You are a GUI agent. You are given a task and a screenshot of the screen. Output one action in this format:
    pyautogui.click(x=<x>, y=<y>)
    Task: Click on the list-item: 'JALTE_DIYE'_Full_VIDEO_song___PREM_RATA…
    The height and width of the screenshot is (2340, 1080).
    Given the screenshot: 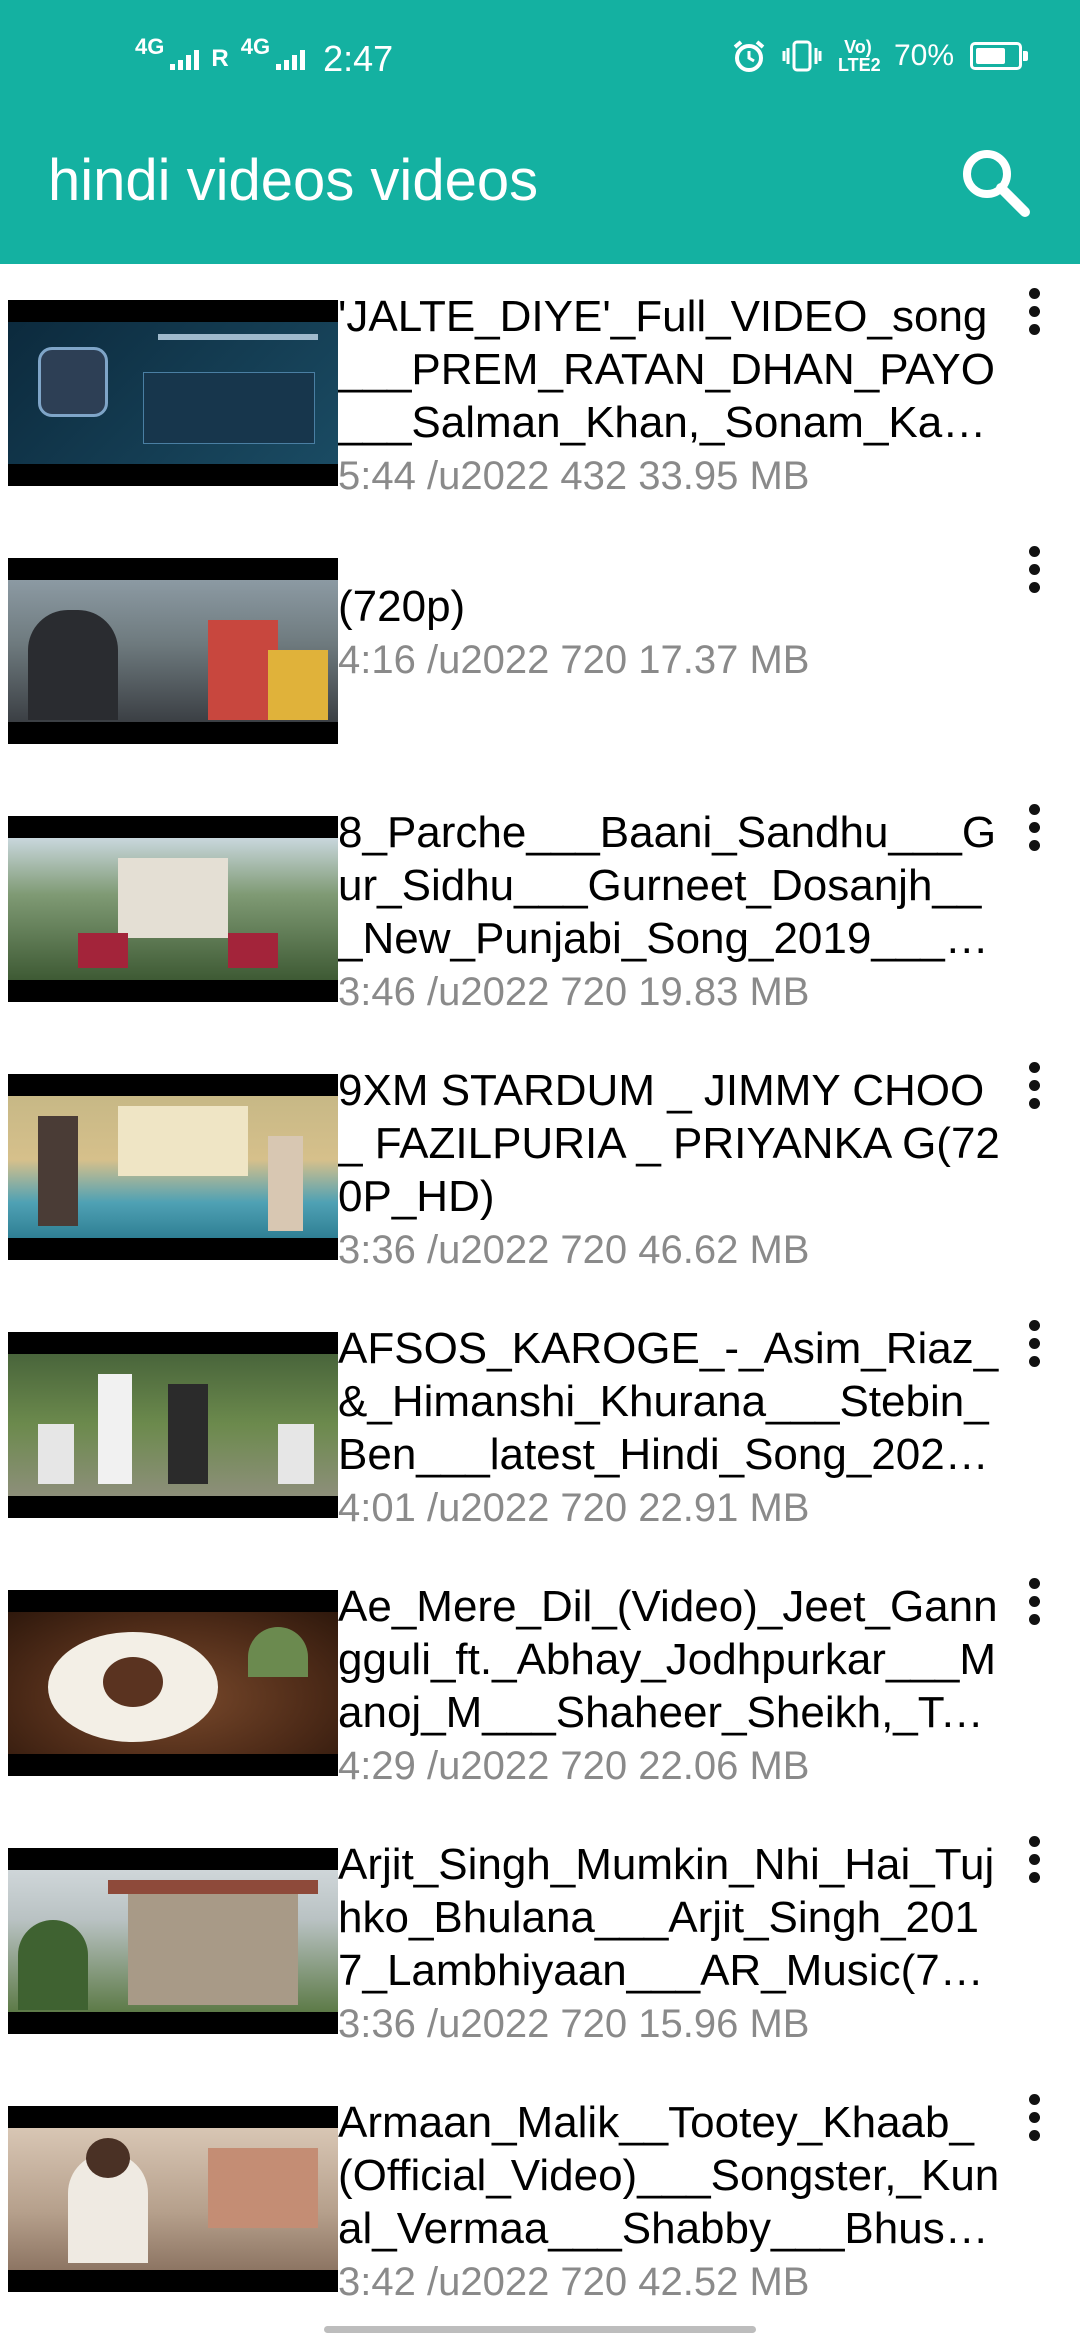 What is the action you would take?
    pyautogui.click(x=540, y=393)
    